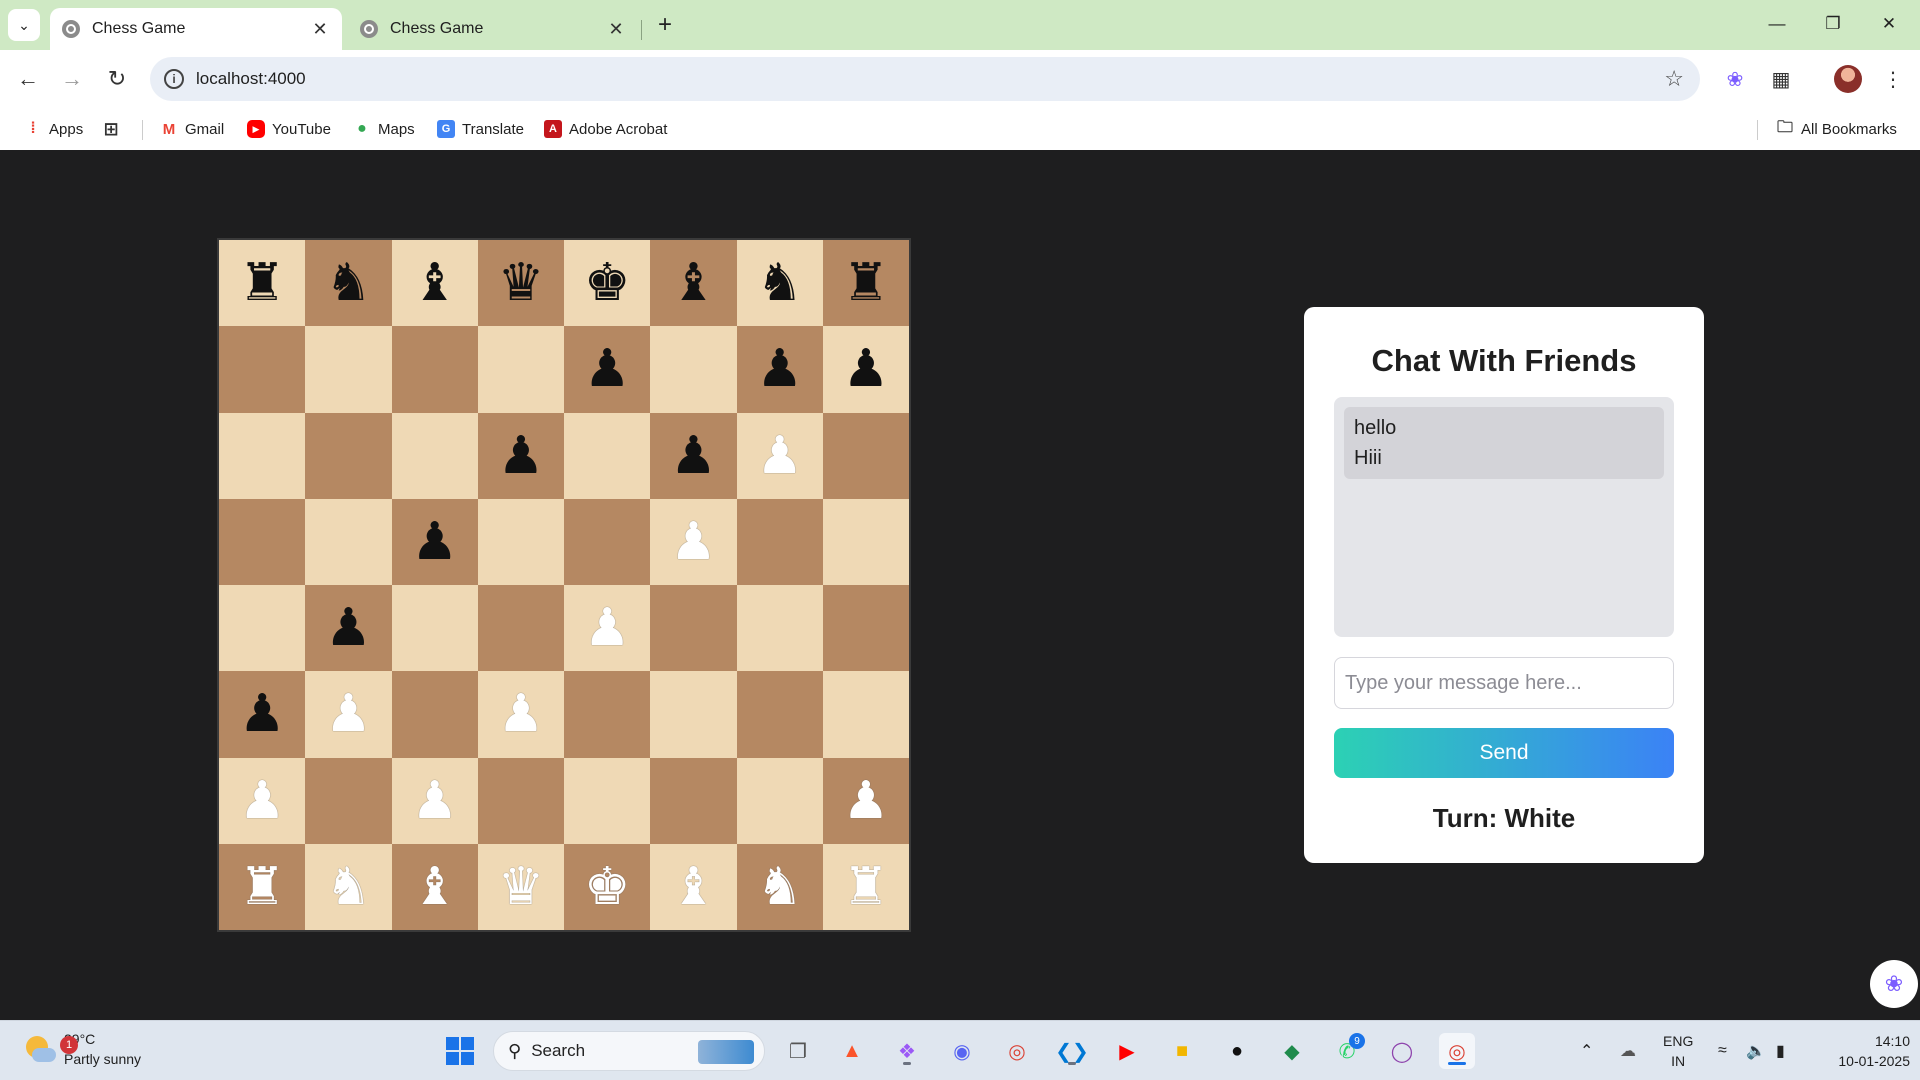  What do you see at coordinates (1457, 1051) in the screenshot?
I see `chrome-profile-app: ◎` at bounding box center [1457, 1051].